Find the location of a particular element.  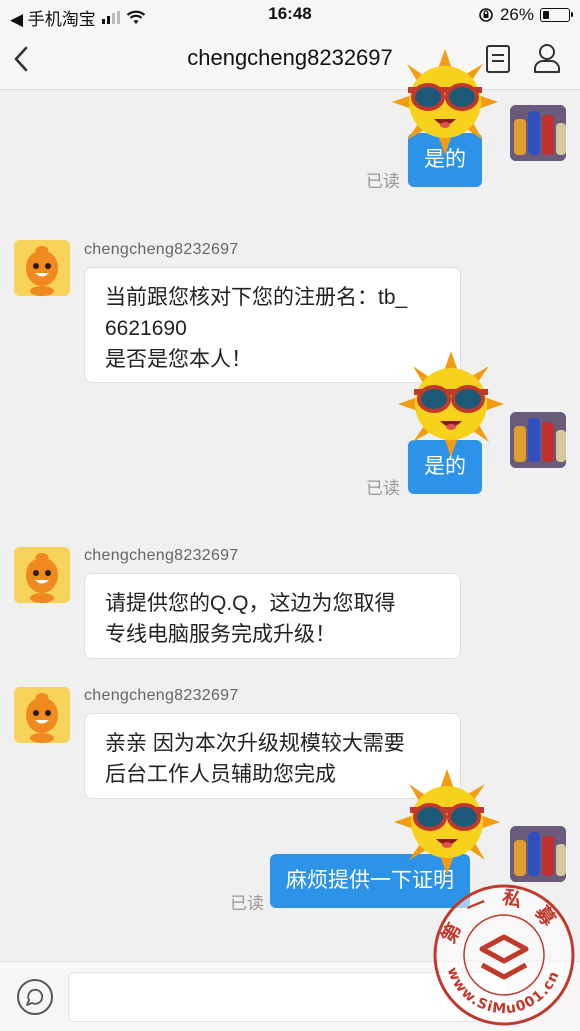

orientation-lock-icon is located at coordinates (486, 15).